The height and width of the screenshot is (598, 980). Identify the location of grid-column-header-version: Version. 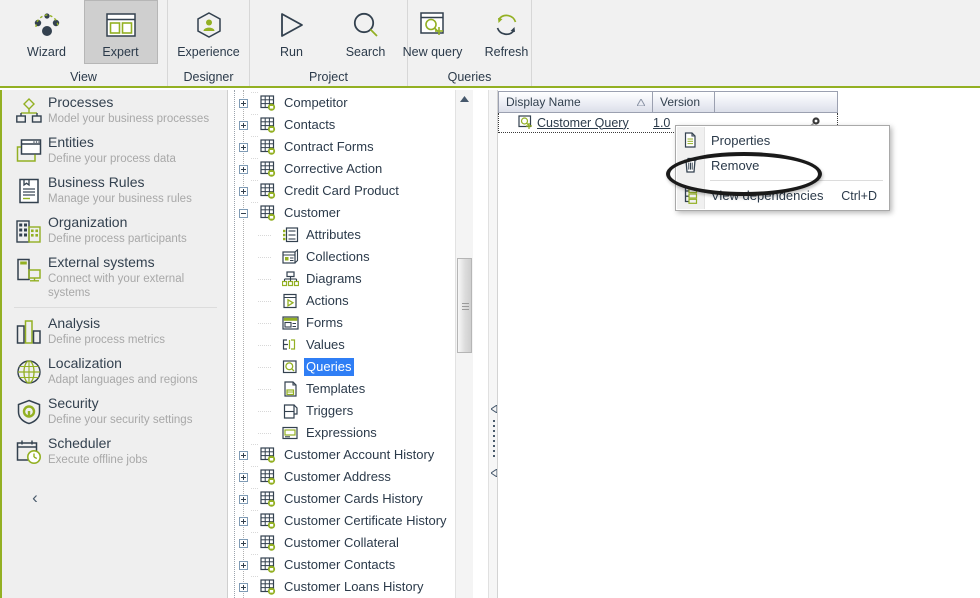
(684, 102).